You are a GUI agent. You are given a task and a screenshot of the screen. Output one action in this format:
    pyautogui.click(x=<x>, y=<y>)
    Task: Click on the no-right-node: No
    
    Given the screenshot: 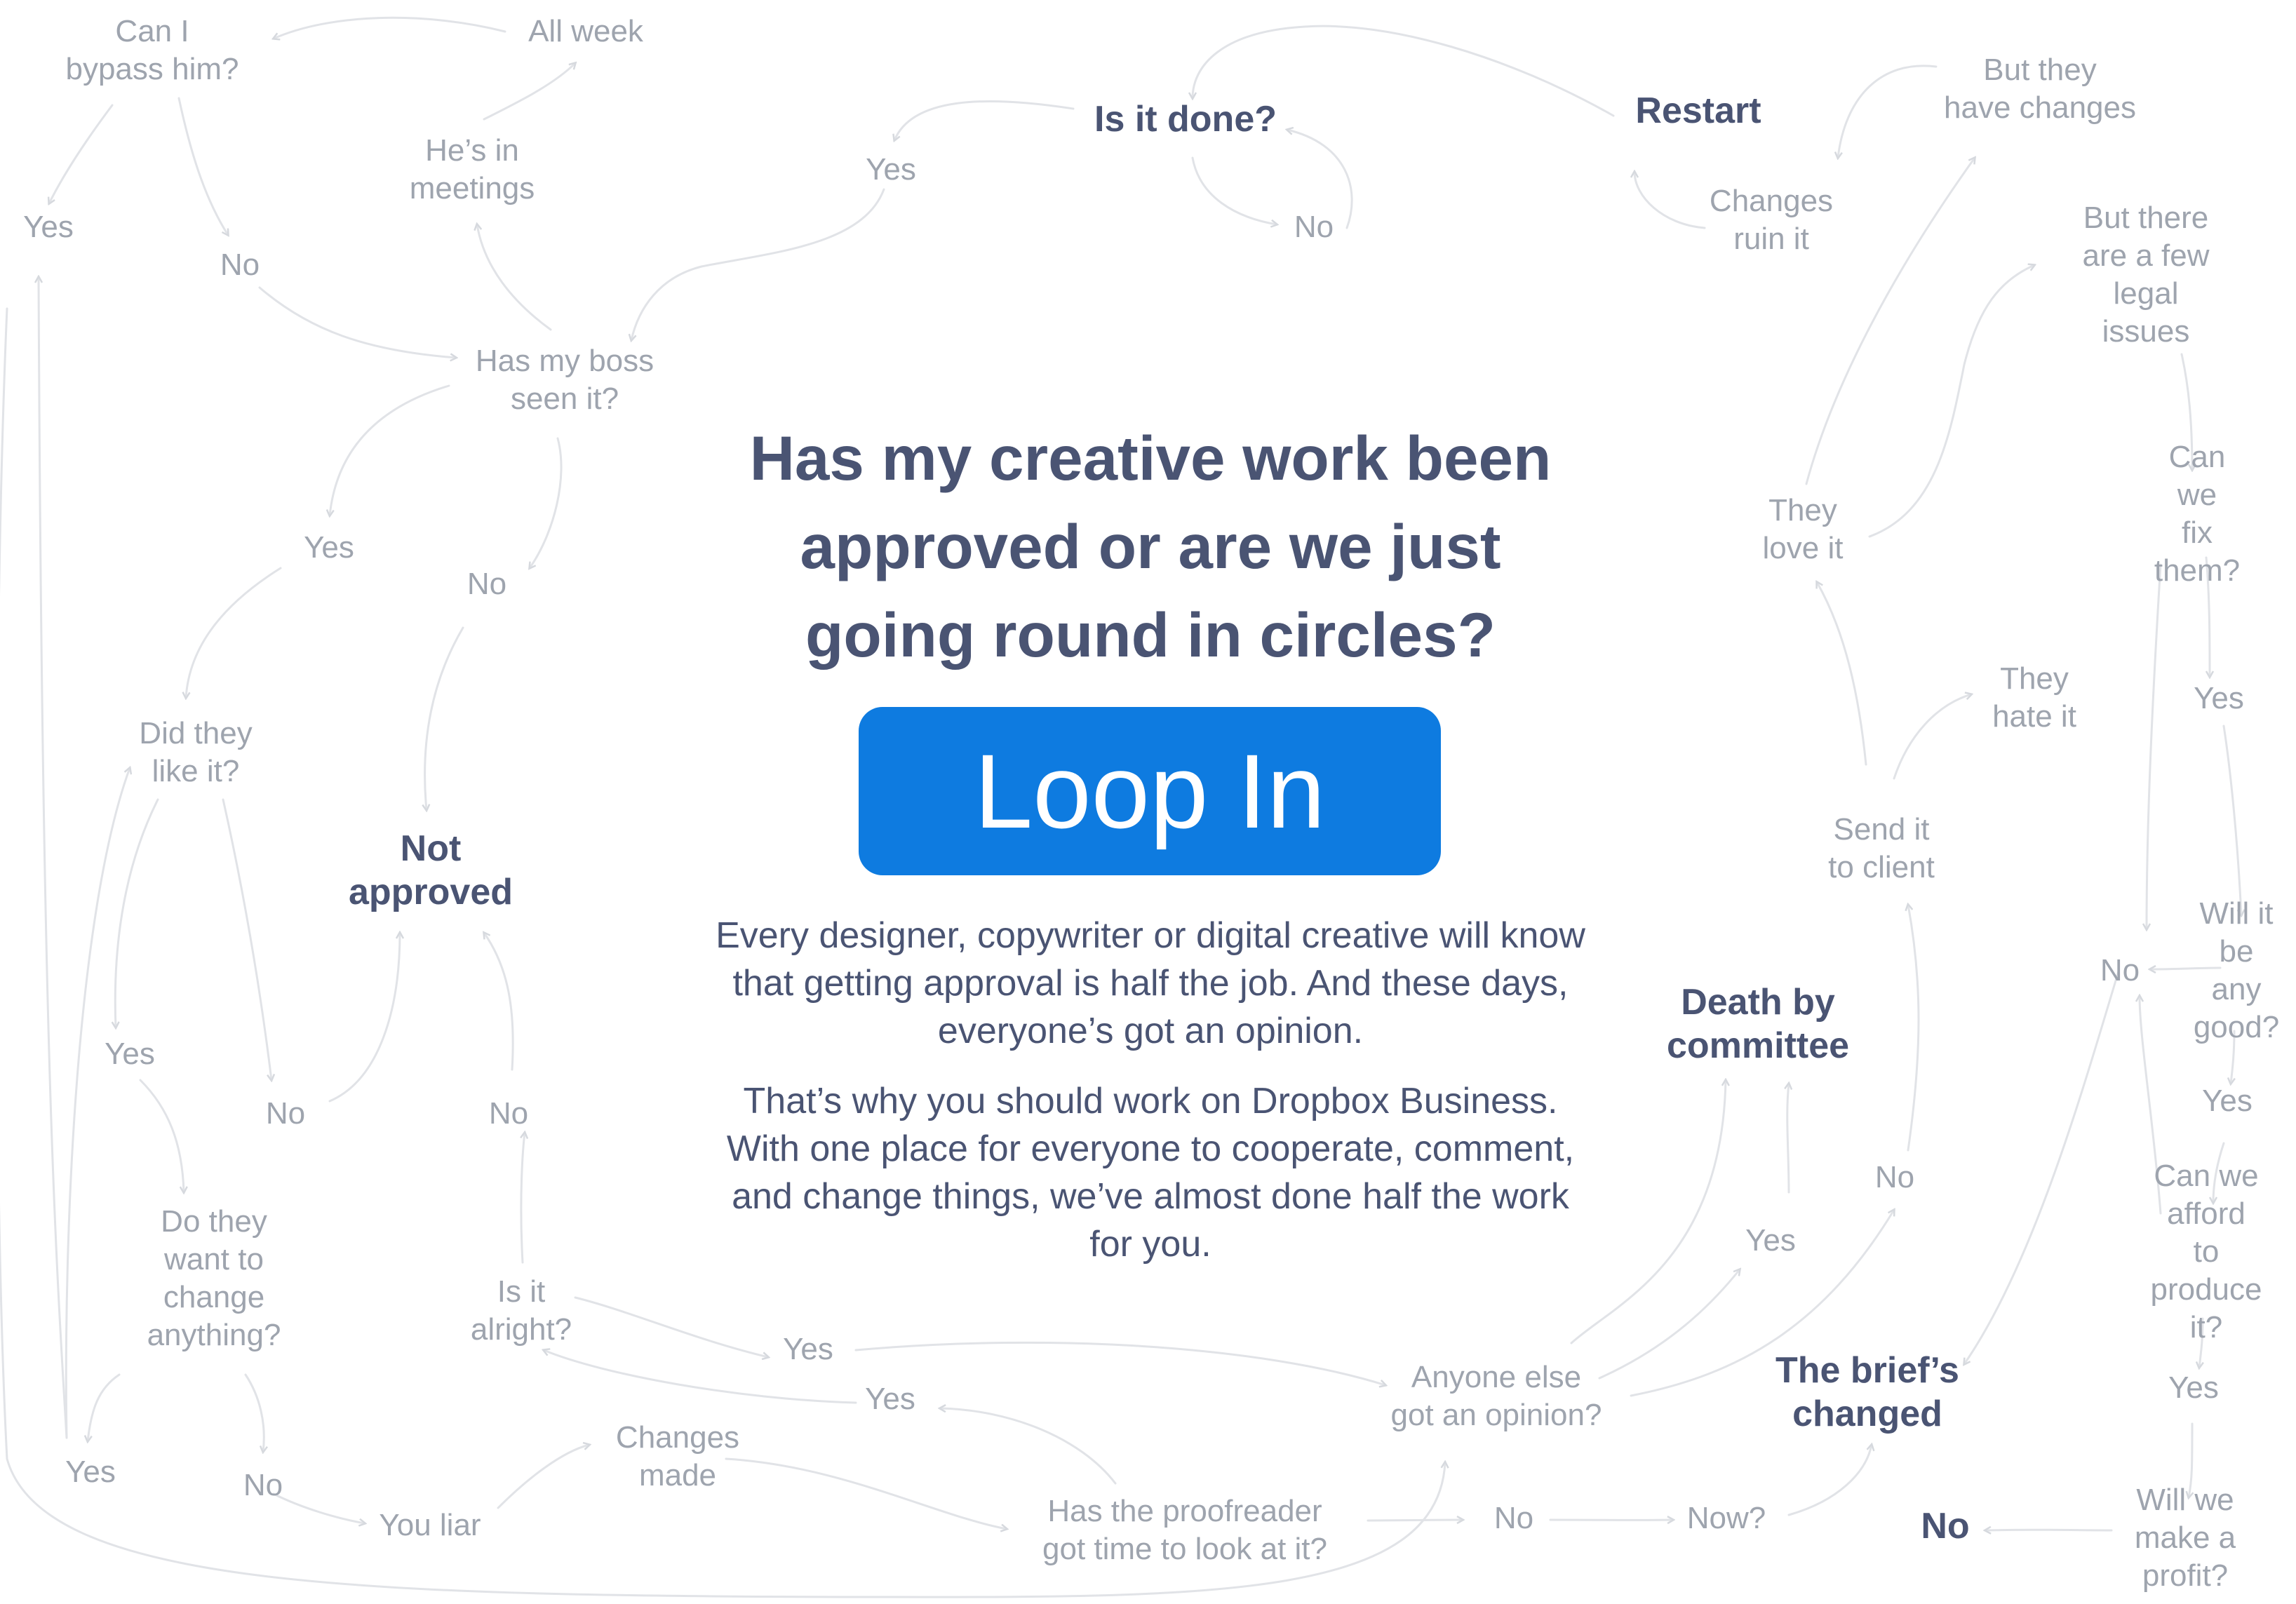 What is the action you would take?
    pyautogui.click(x=2120, y=970)
    